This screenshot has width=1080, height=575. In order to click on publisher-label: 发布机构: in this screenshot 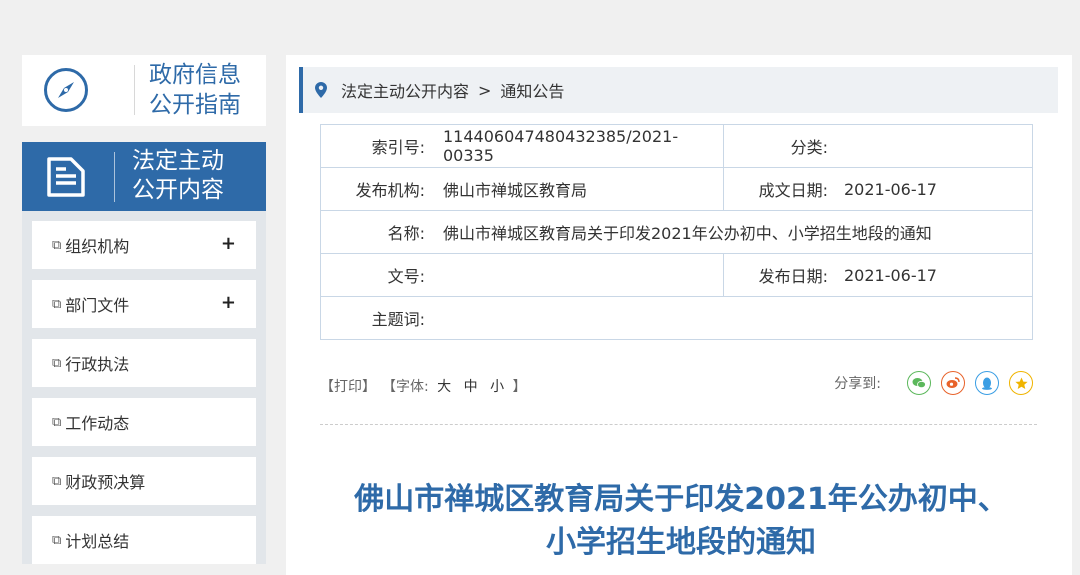, I will do `click(374, 189)`.